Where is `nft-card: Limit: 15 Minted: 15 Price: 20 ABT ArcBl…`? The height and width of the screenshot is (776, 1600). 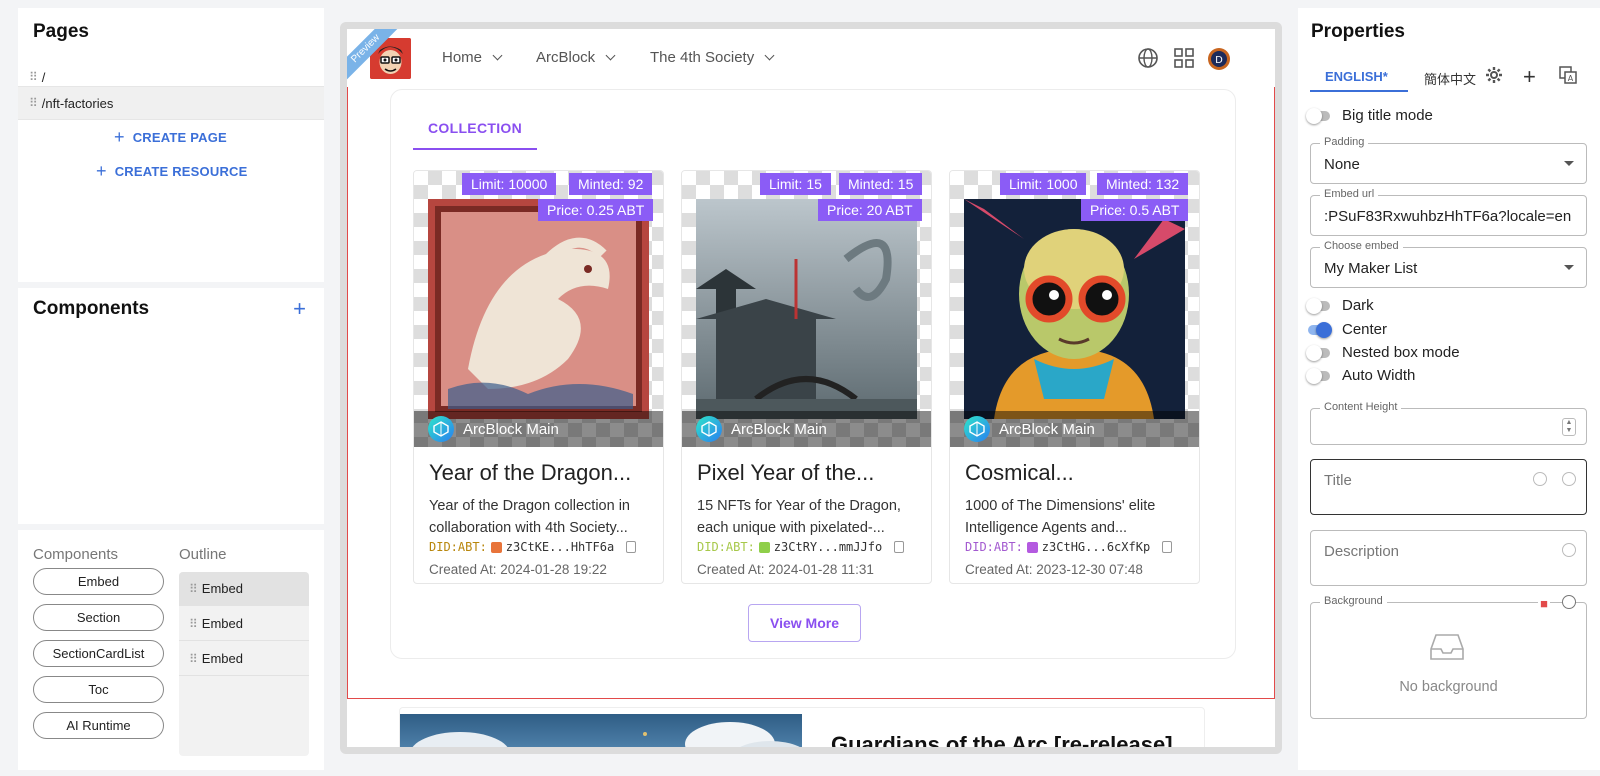 nft-card: Limit: 15 Minted: 15 Price: 20 ABT ArcBl… is located at coordinates (806, 377).